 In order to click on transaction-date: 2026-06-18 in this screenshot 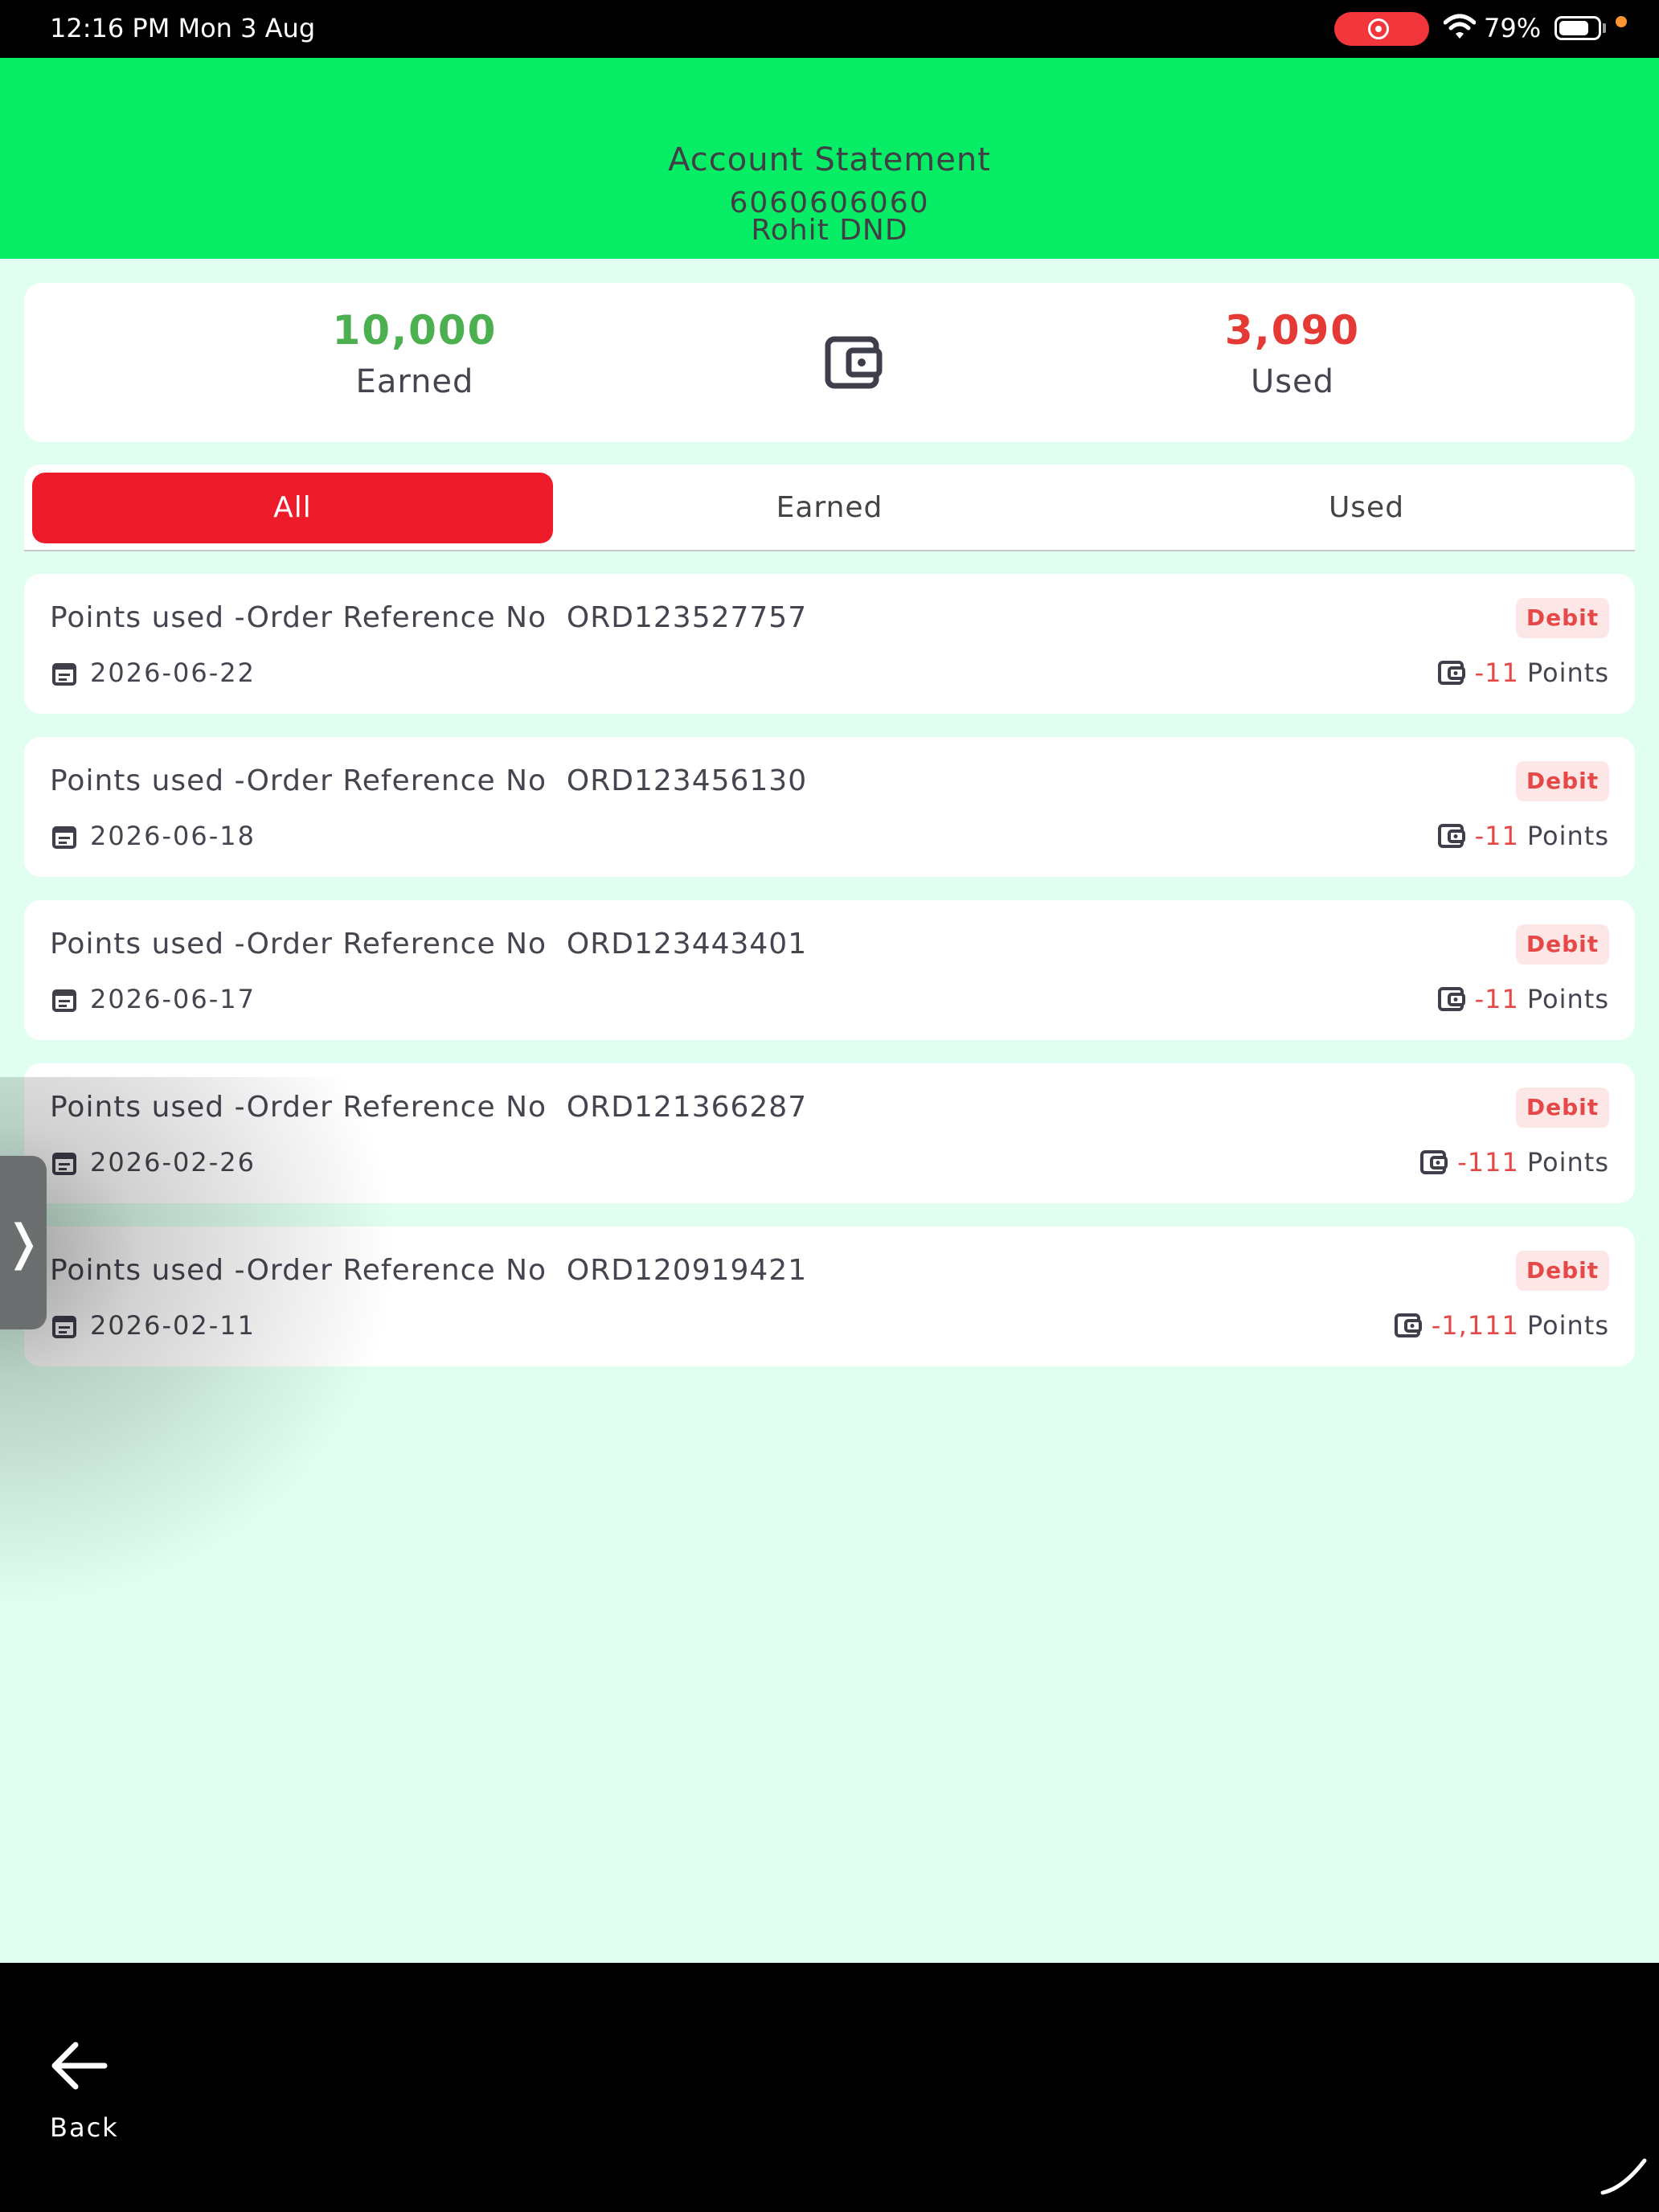, I will do `click(173, 836)`.